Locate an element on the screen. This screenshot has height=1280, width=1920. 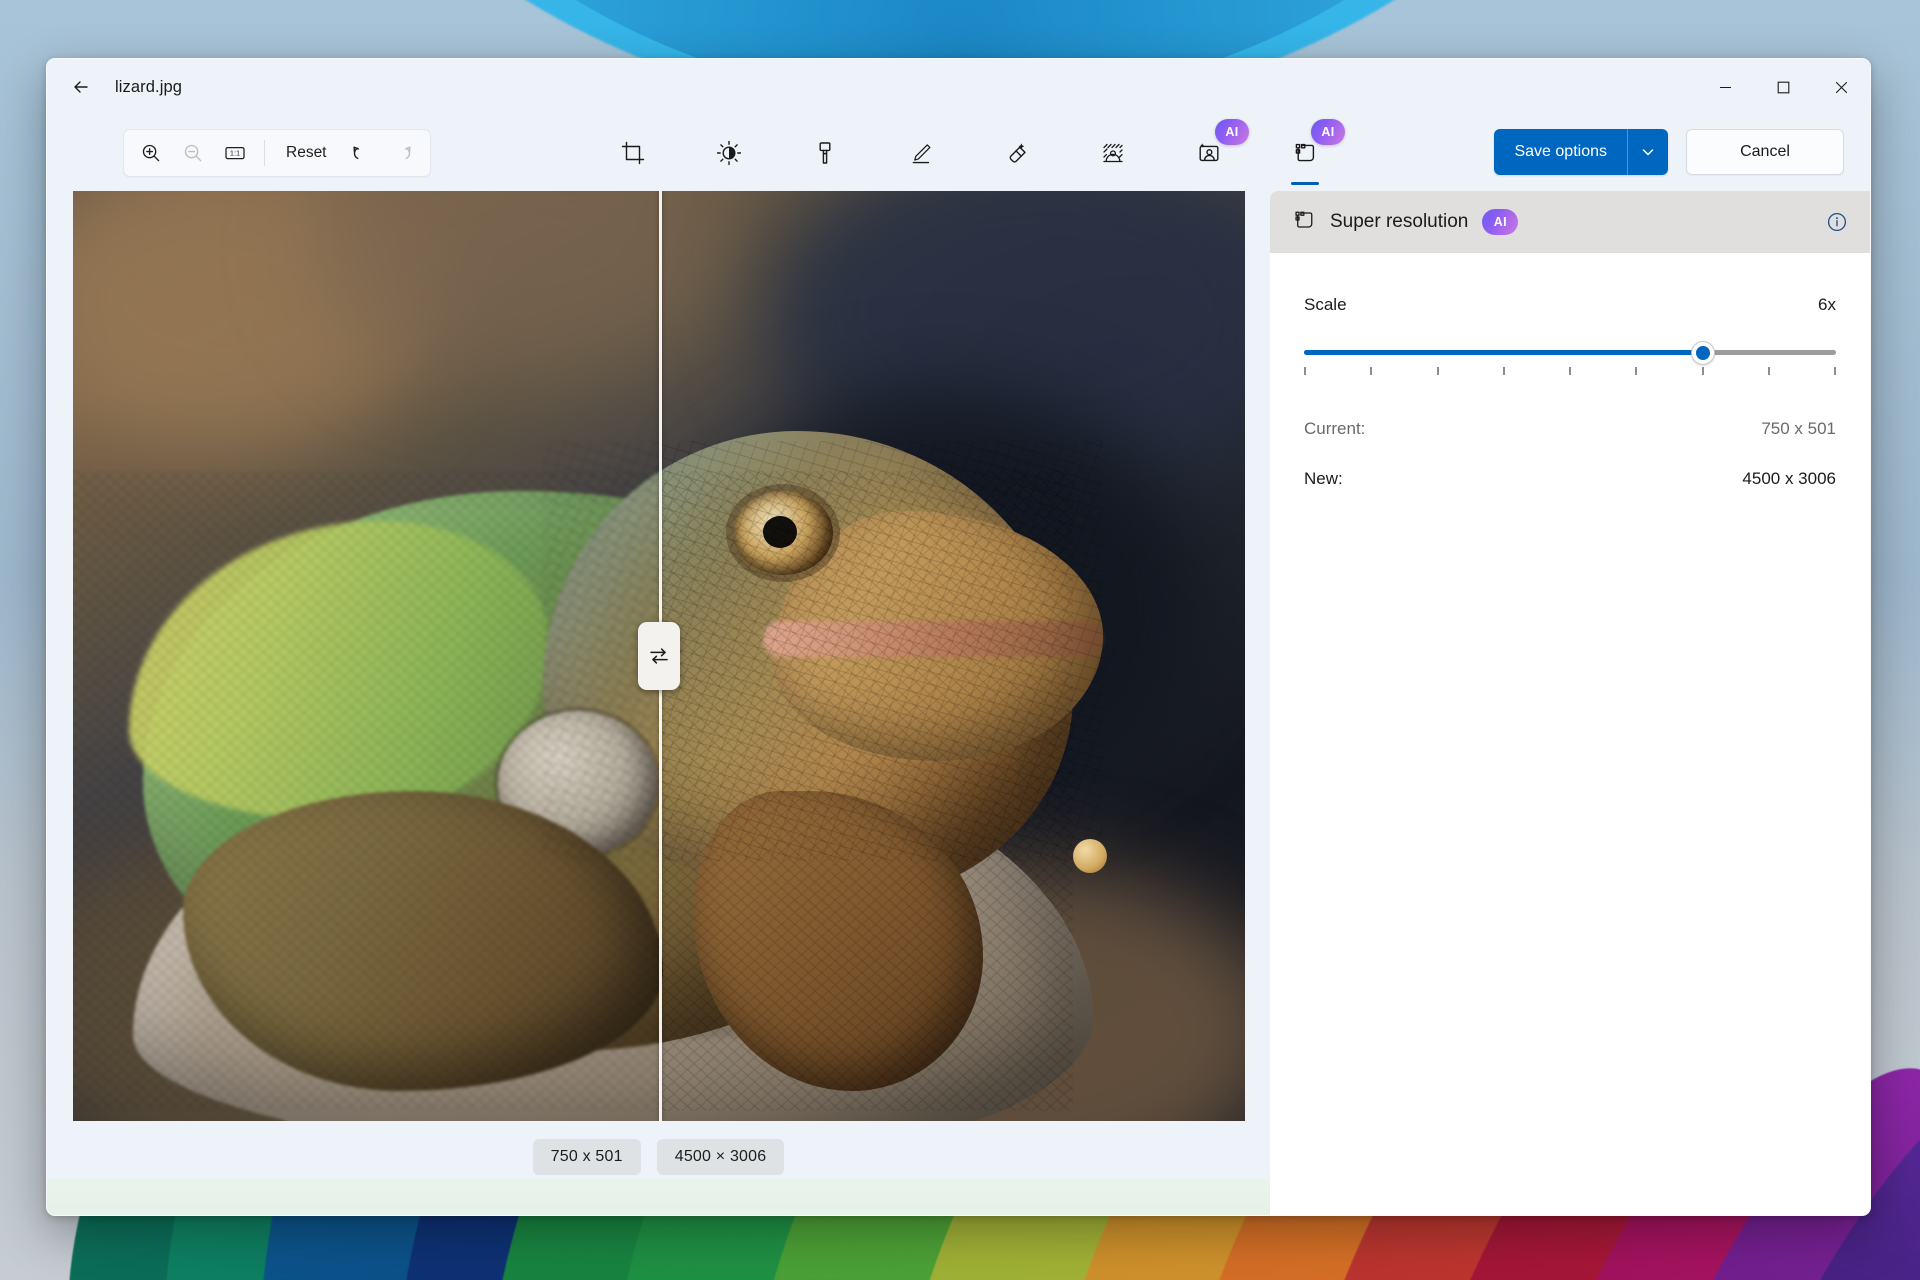
current-value: 750 x 501 is located at coordinates (1798, 428).